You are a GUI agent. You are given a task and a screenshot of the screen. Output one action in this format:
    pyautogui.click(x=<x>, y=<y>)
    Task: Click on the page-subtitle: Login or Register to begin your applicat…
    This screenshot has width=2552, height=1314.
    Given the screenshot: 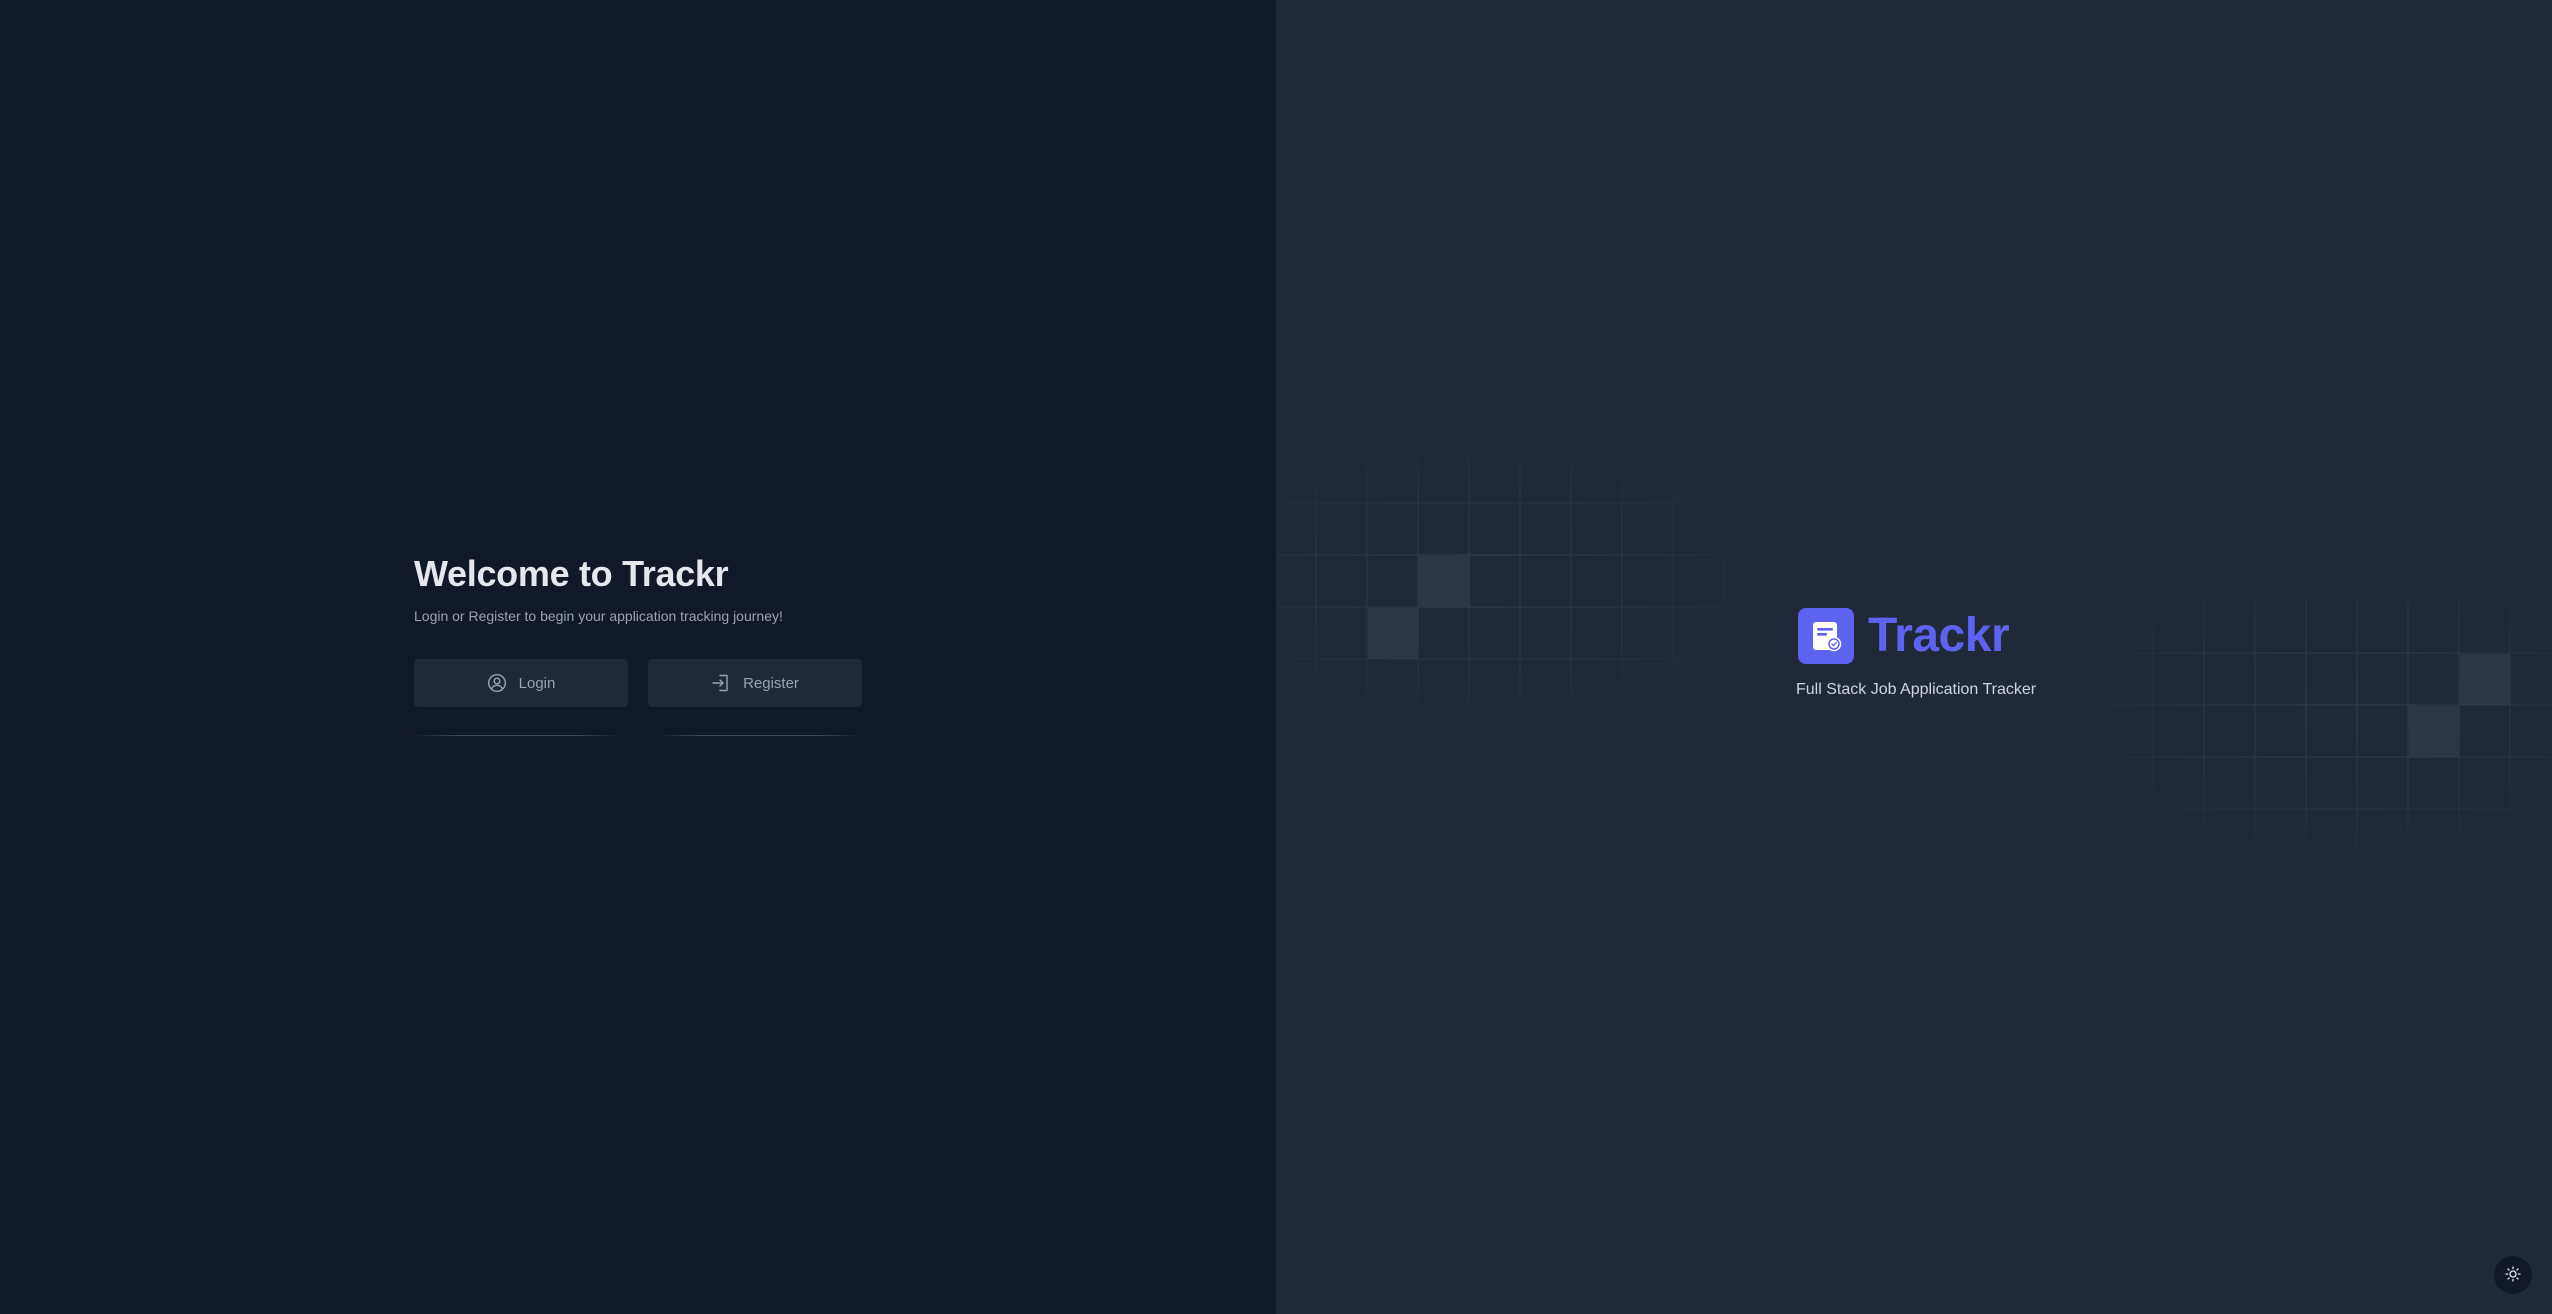 What is the action you would take?
    pyautogui.click(x=598, y=616)
    